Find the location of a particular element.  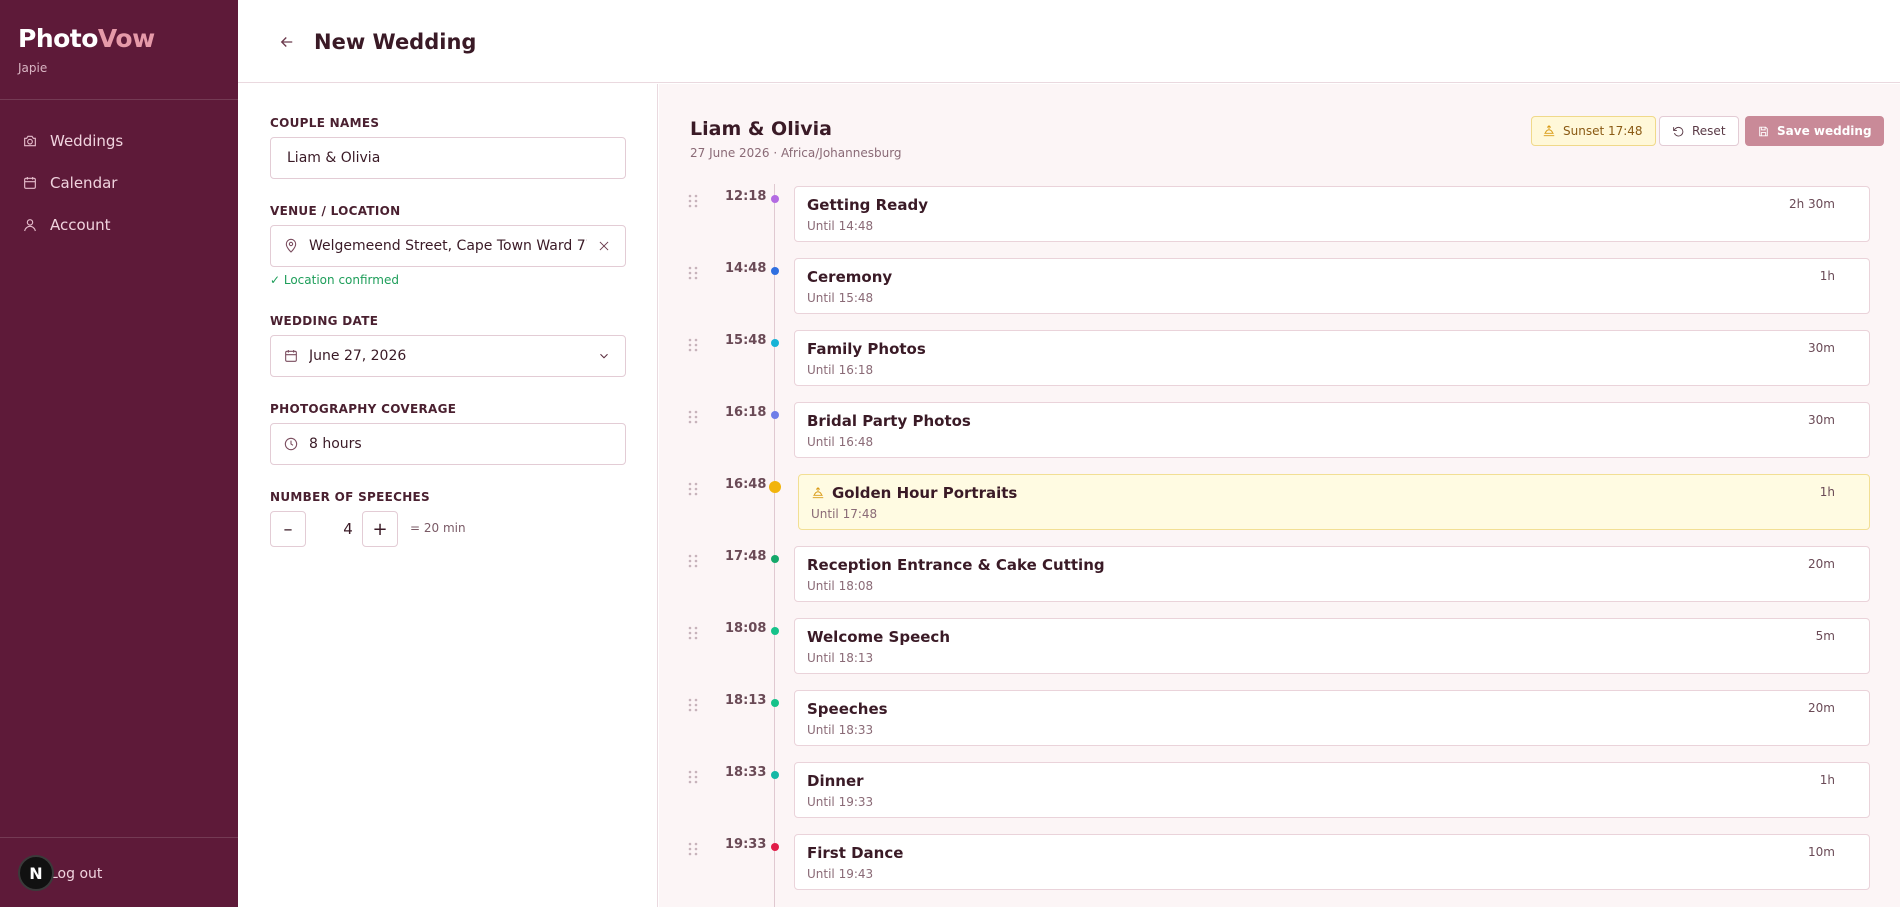

sidebar-item-label: Weddings is located at coordinates (87, 141).